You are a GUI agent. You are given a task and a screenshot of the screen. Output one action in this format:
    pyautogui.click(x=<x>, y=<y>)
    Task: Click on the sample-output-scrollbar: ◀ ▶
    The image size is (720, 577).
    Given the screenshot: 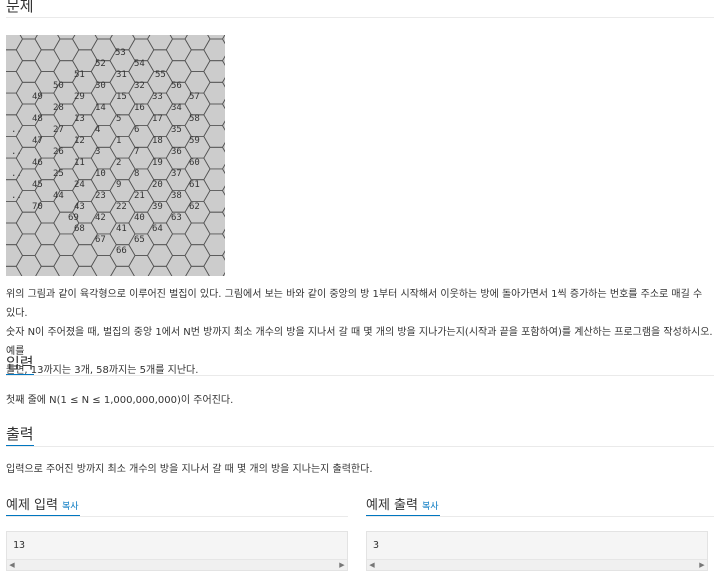 What is the action you would take?
    pyautogui.click(x=537, y=564)
    